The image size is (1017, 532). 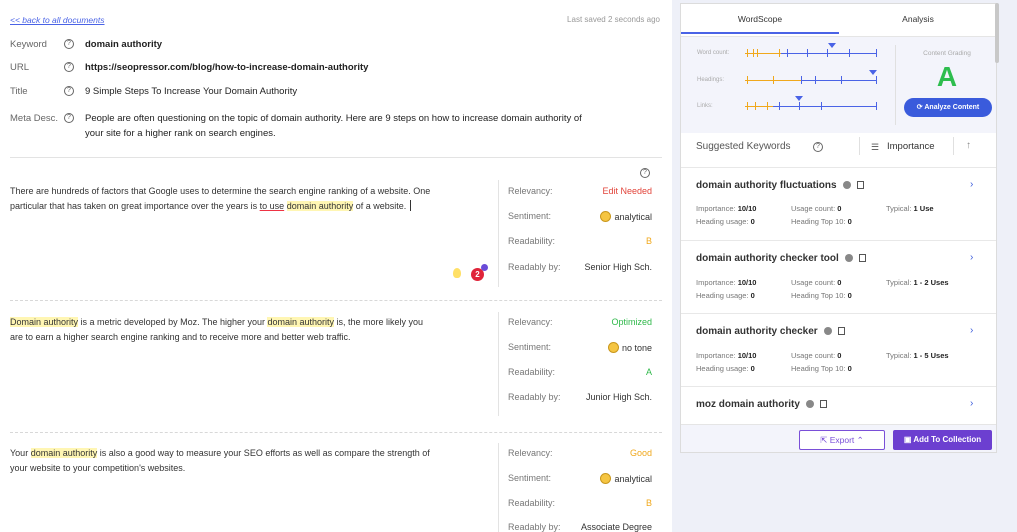 What do you see at coordinates (997, 33) in the screenshot?
I see `scrollbar` at bounding box center [997, 33].